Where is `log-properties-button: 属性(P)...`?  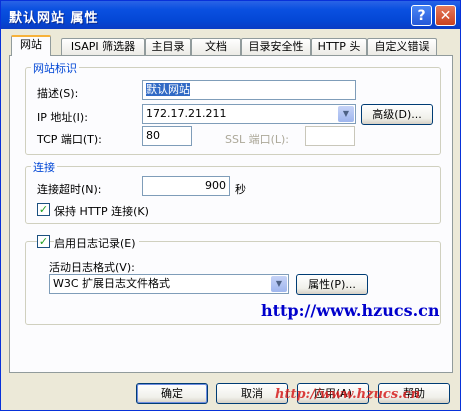
log-properties-button: 属性(P)... is located at coordinates (332, 284).